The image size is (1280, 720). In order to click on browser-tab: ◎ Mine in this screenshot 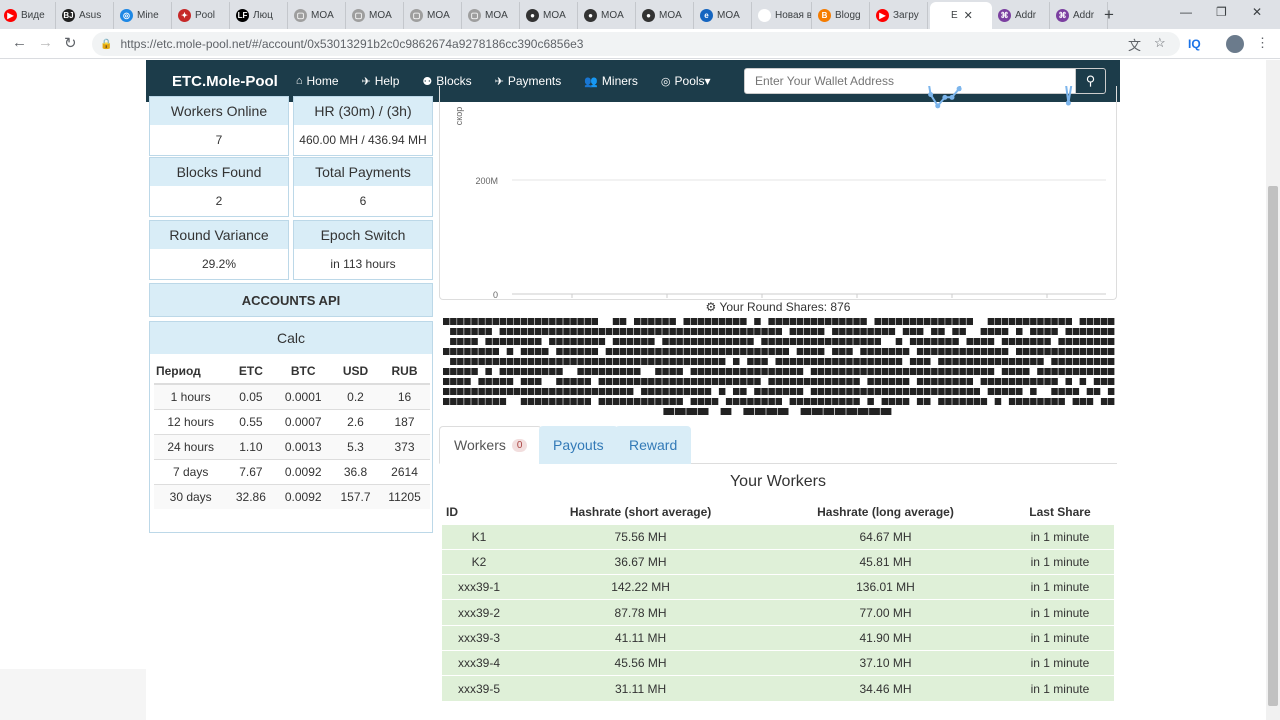, I will do `click(144, 15)`.